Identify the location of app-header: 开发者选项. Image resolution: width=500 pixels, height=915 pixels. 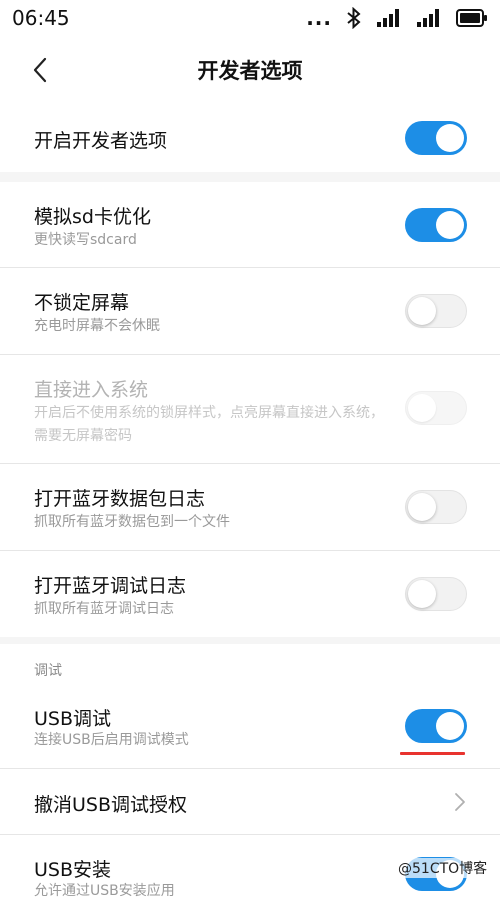
(250, 70).